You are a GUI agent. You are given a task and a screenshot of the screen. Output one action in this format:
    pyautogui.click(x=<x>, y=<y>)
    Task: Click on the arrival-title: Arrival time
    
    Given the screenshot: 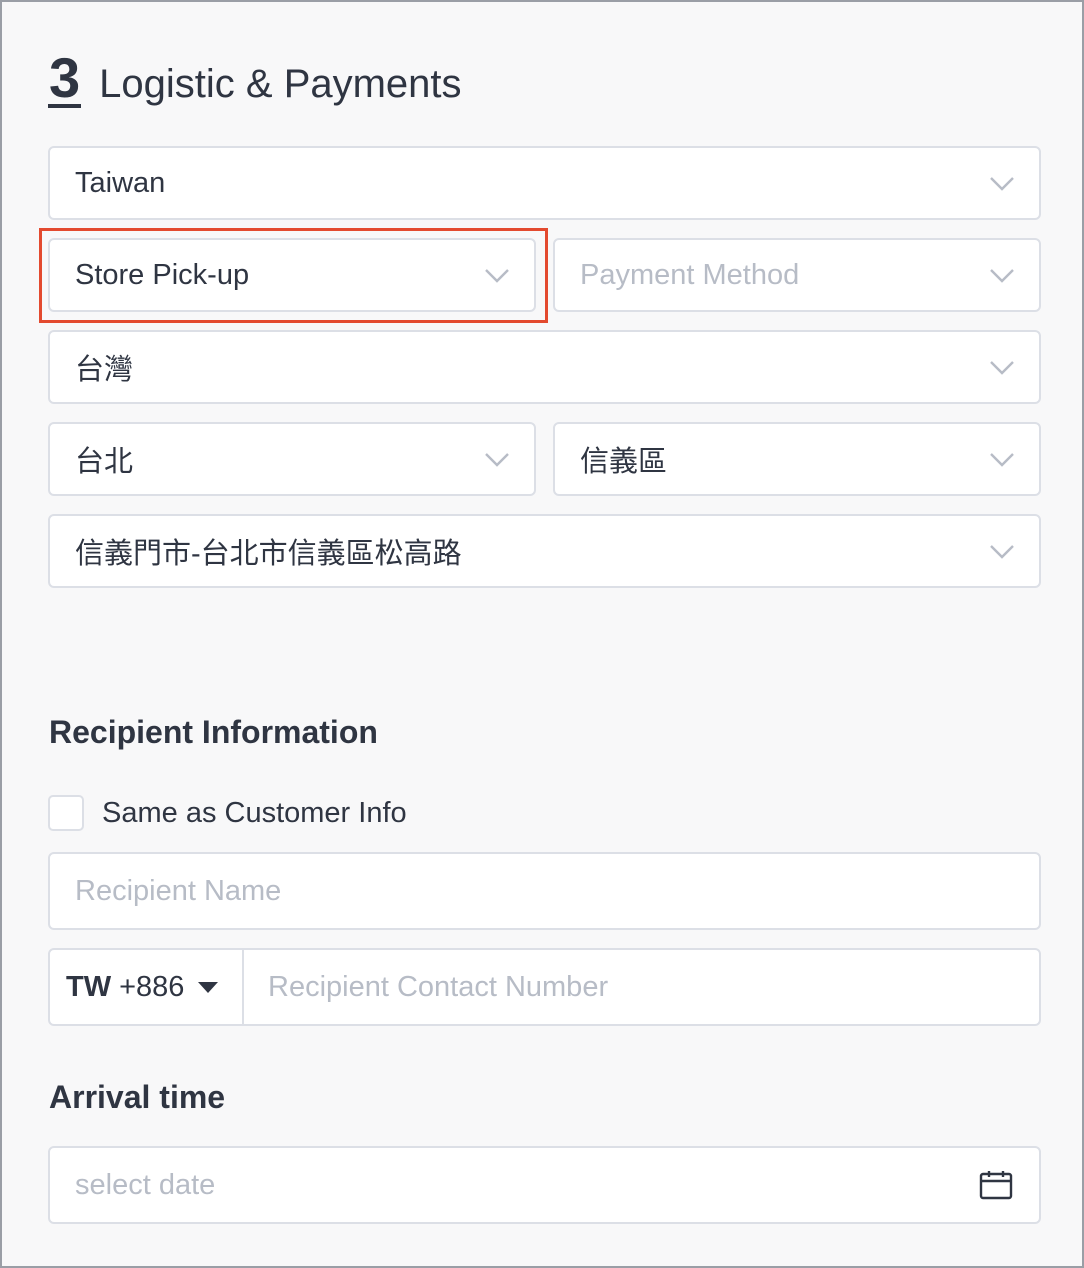 What is the action you would take?
    pyautogui.click(x=137, y=1097)
    